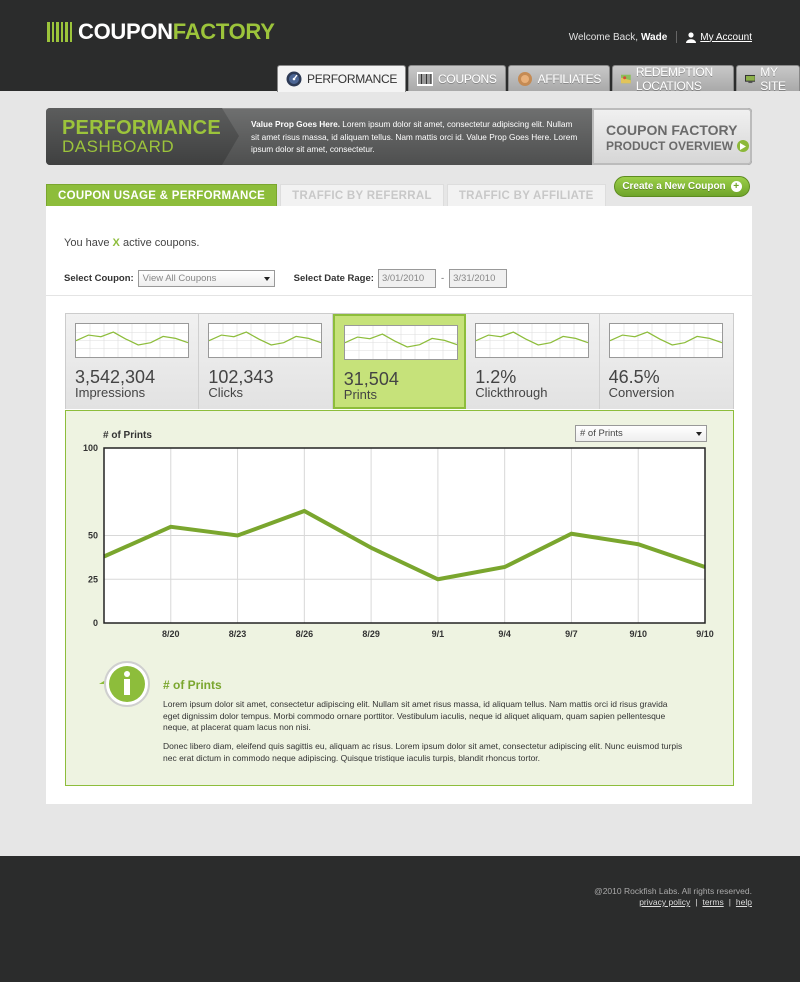  I want to click on barcode-icon, so click(425, 78).